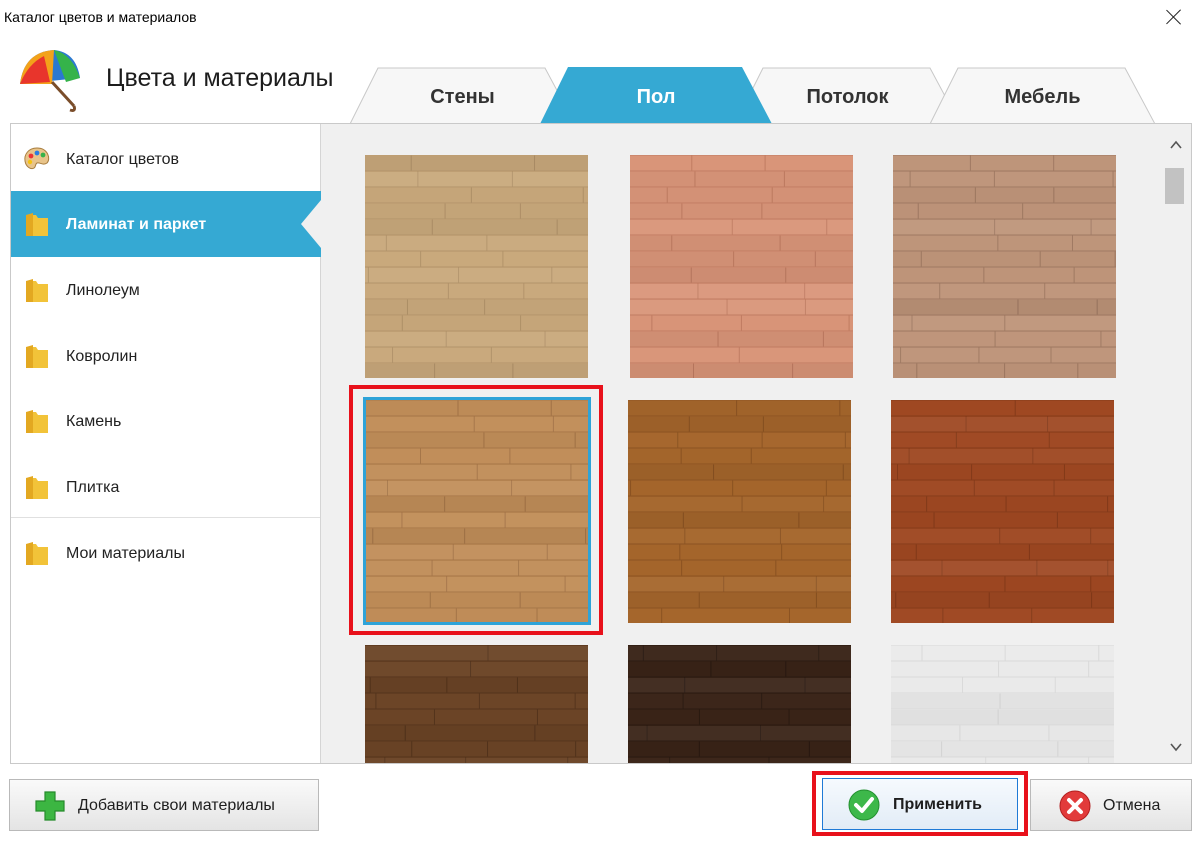  I want to click on apply-button: Применить, so click(920, 804).